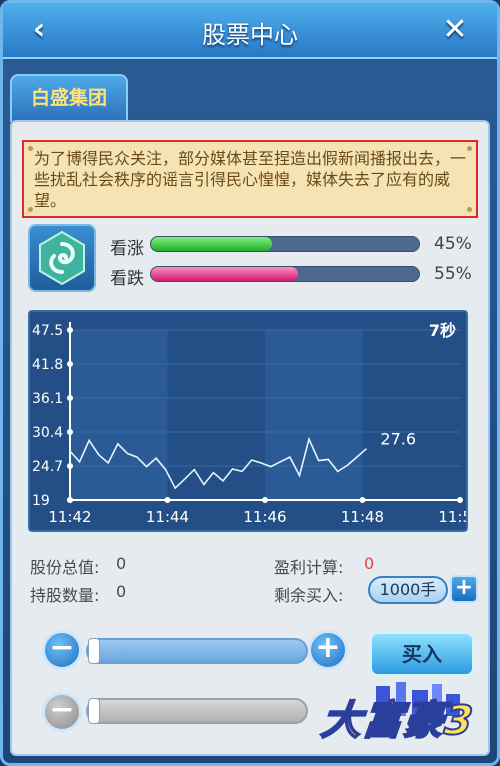 Image resolution: width=500 pixels, height=766 pixels. Describe the element at coordinates (369, 563) in the screenshot. I see `profit-value: 0` at that location.